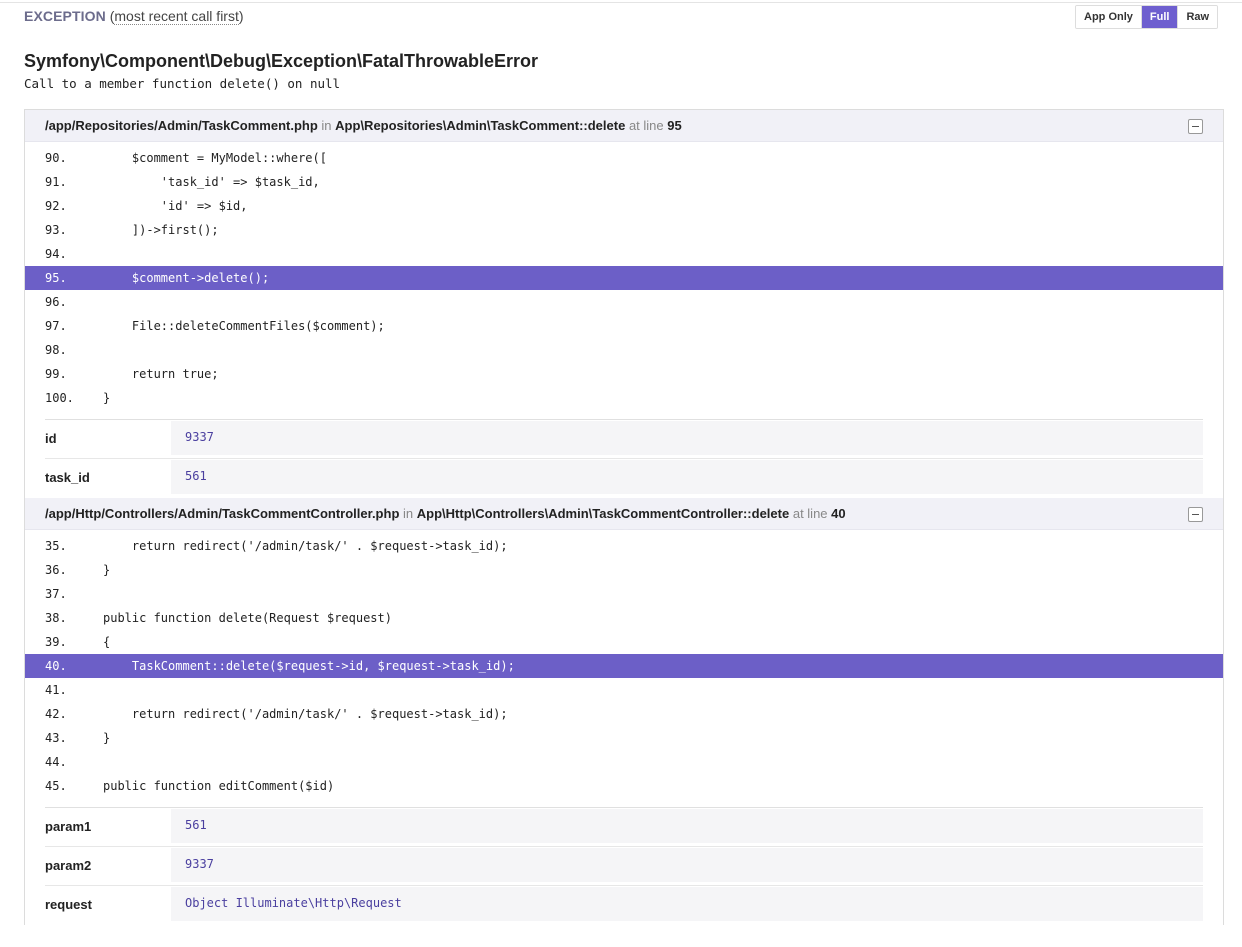 Image resolution: width=1242 pixels, height=947 pixels. I want to click on raw-button: Raw, so click(1198, 17).